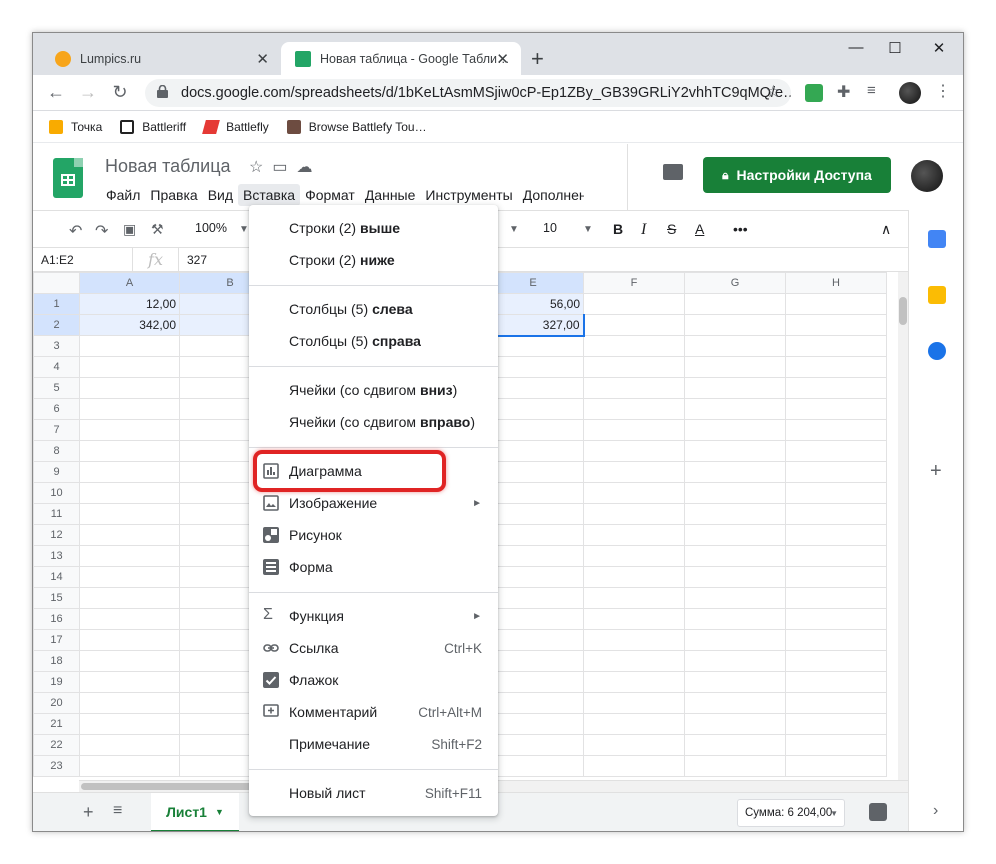  Describe the element at coordinates (68, 178) in the screenshot. I see `sheets-logo-icon` at that location.